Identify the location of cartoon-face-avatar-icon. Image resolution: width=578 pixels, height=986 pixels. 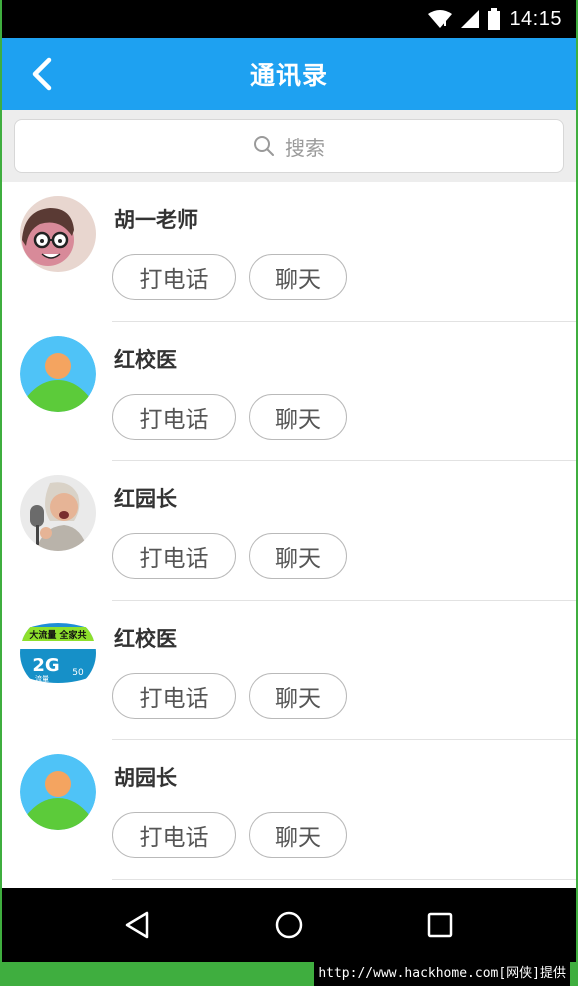
(58, 234).